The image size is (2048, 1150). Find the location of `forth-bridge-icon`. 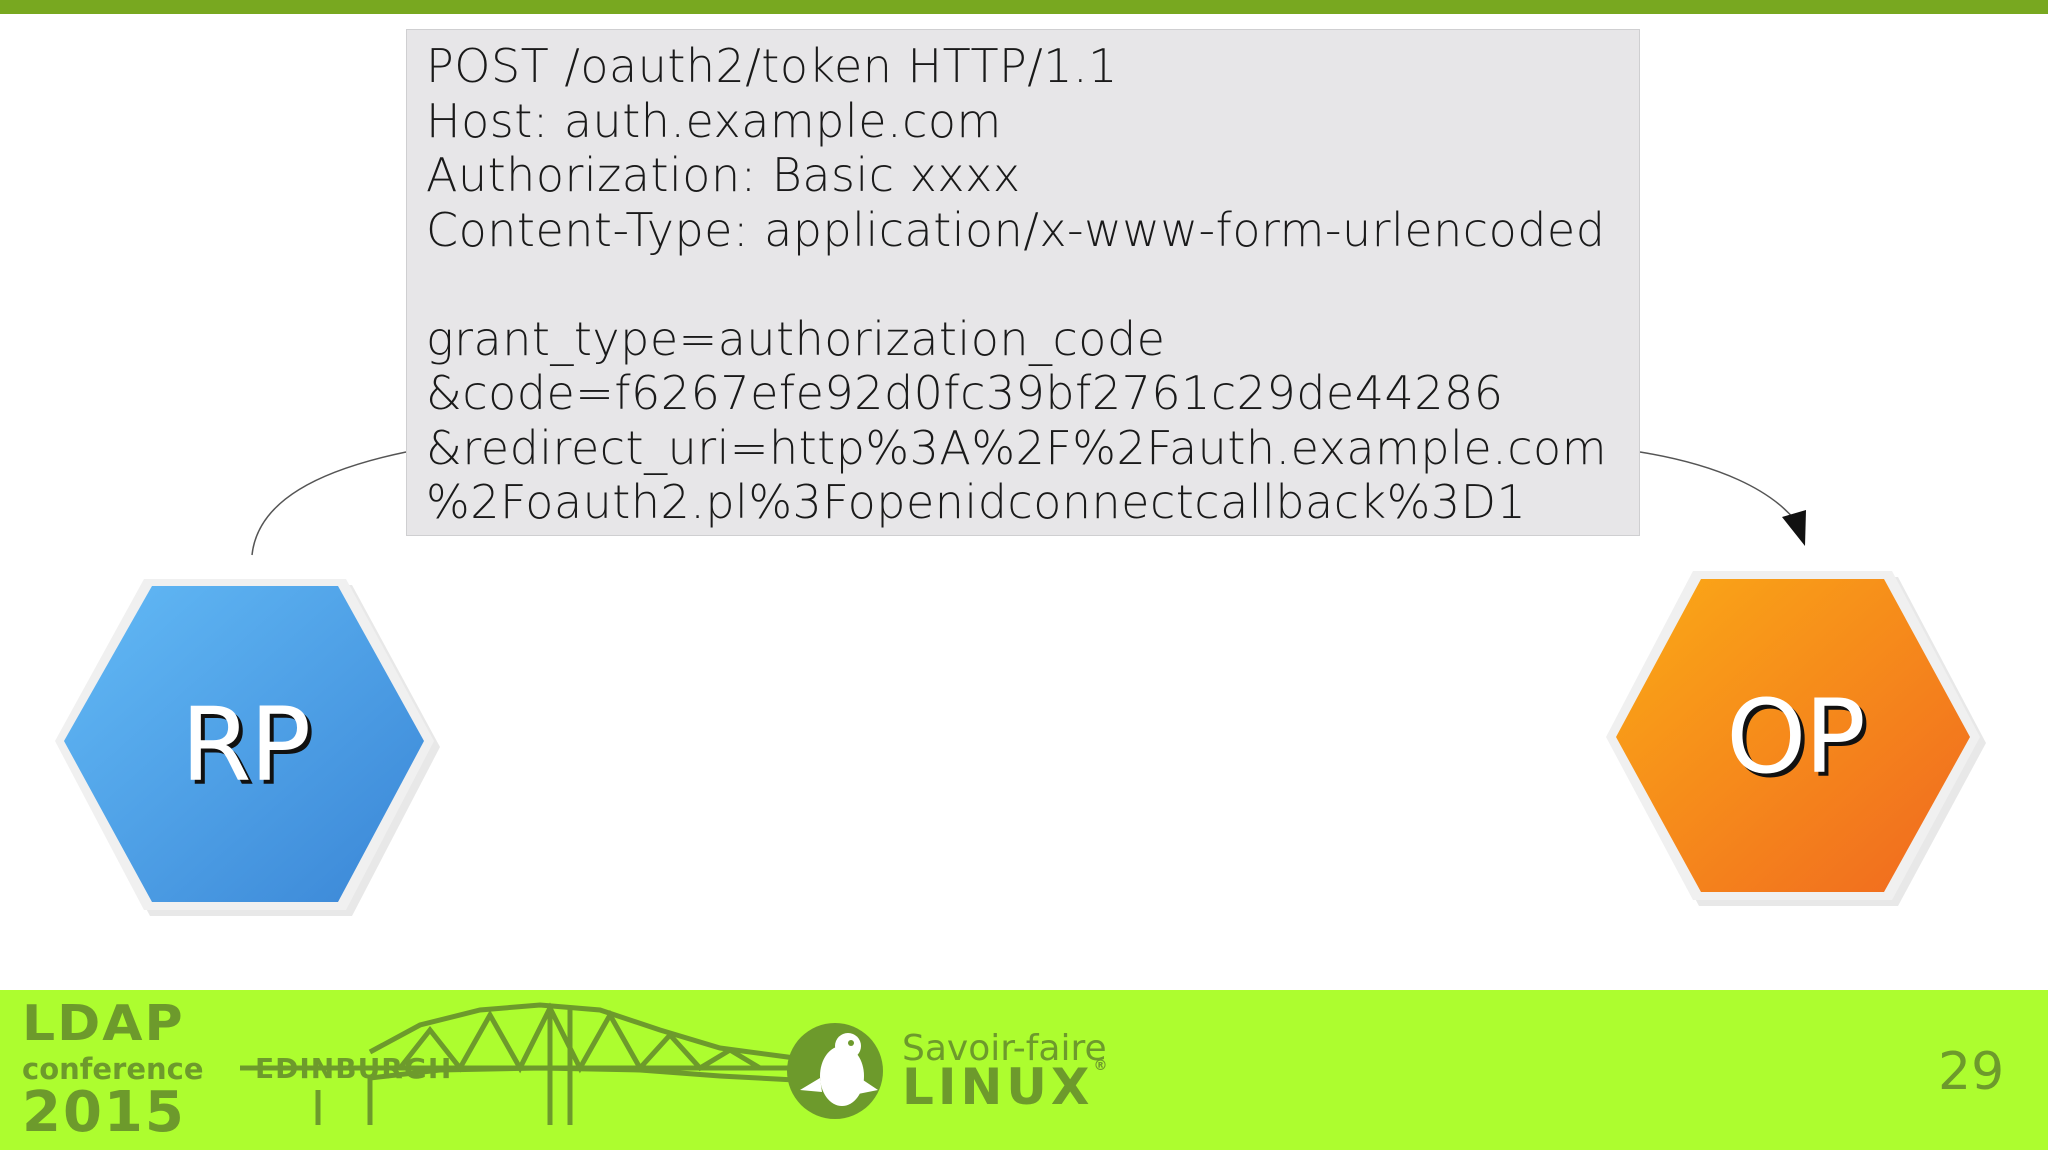

forth-bridge-icon is located at coordinates (518, 1063).